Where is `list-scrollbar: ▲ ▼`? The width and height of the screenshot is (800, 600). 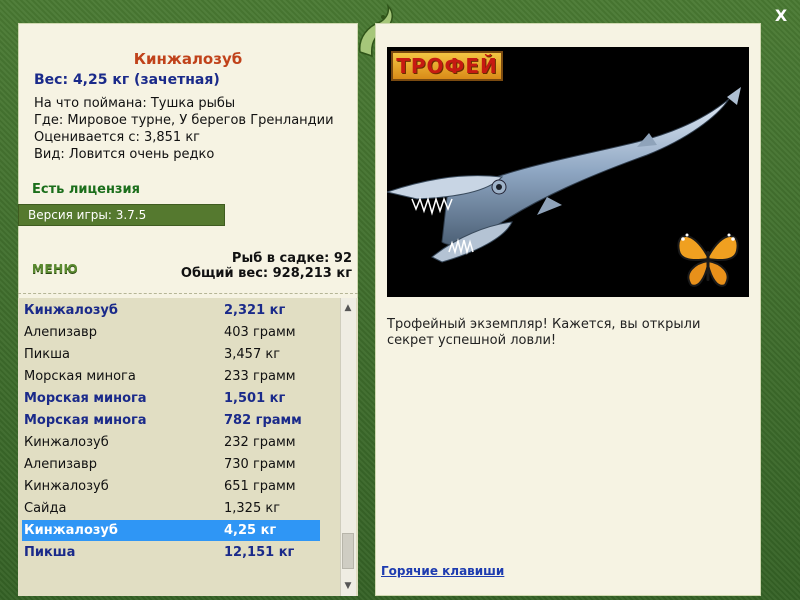 list-scrollbar: ▲ ▼ is located at coordinates (348, 447).